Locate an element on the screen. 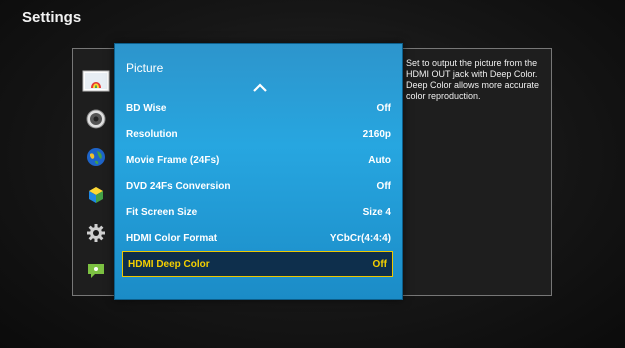 This screenshot has width=625, height=348. menu-item-label: Fit Screen Size is located at coordinates (162, 212).